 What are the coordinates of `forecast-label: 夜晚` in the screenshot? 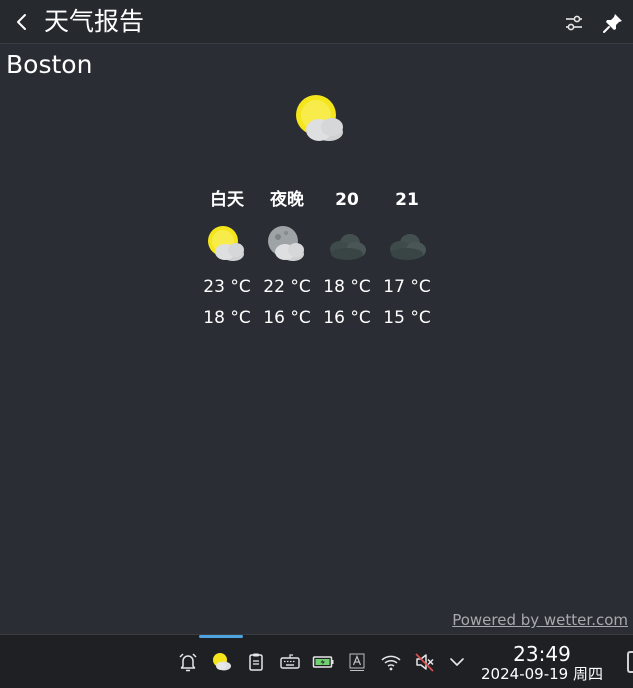 It's located at (287, 200).